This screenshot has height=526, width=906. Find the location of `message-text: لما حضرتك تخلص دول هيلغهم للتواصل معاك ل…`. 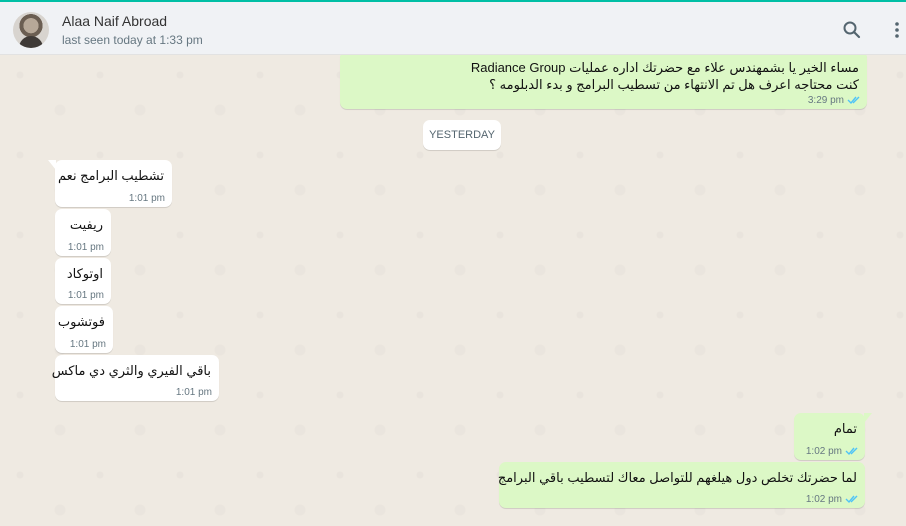

message-text: لما حضرتك تخلص دول هيلغهم للتواصل معاك ل… is located at coordinates (677, 477).